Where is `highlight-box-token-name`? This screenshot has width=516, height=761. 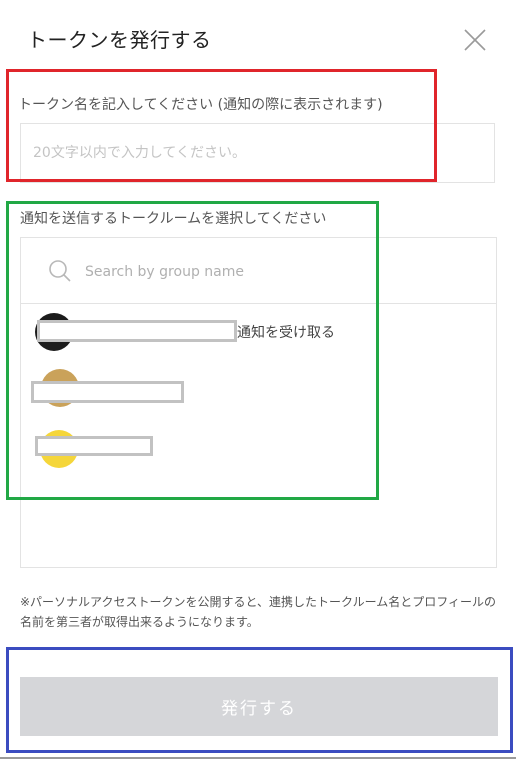 highlight-box-token-name is located at coordinates (221, 125).